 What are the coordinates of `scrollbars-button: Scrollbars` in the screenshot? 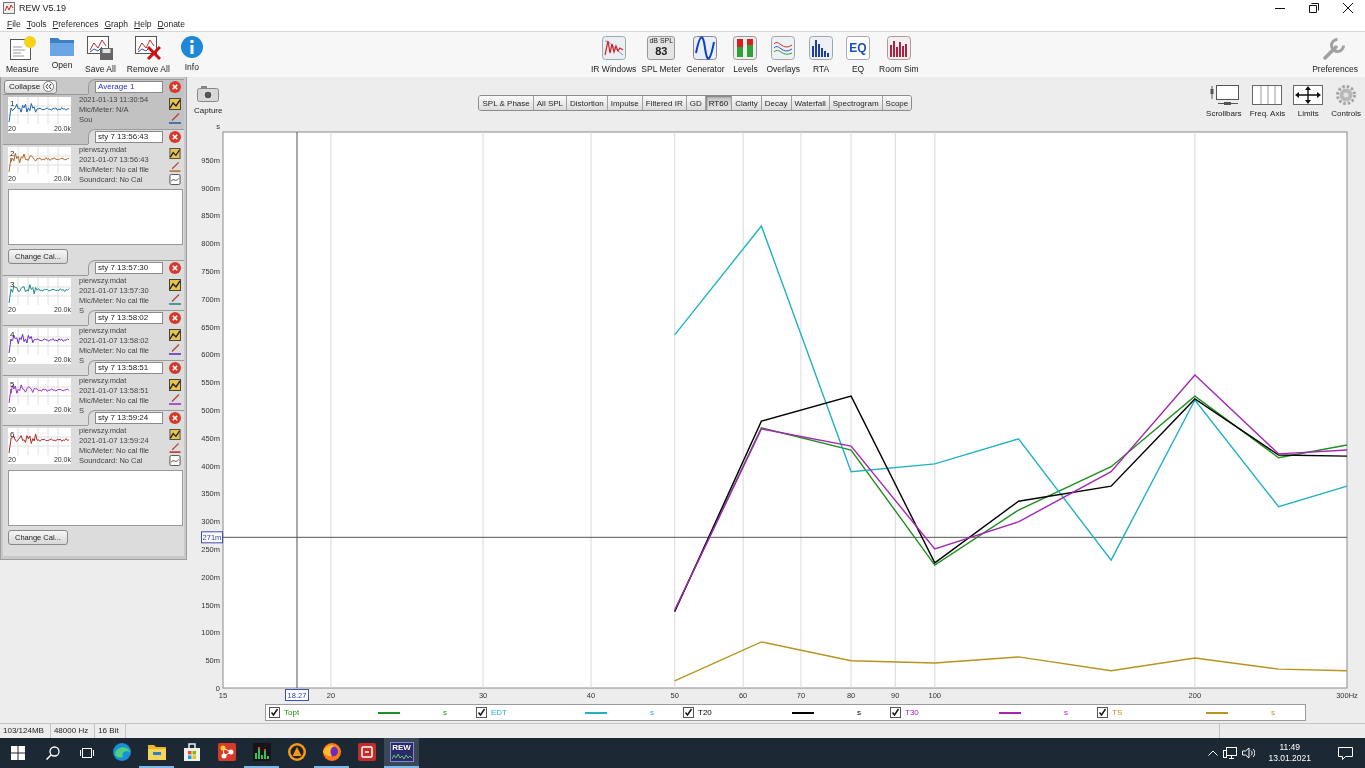 It's located at (1224, 101).